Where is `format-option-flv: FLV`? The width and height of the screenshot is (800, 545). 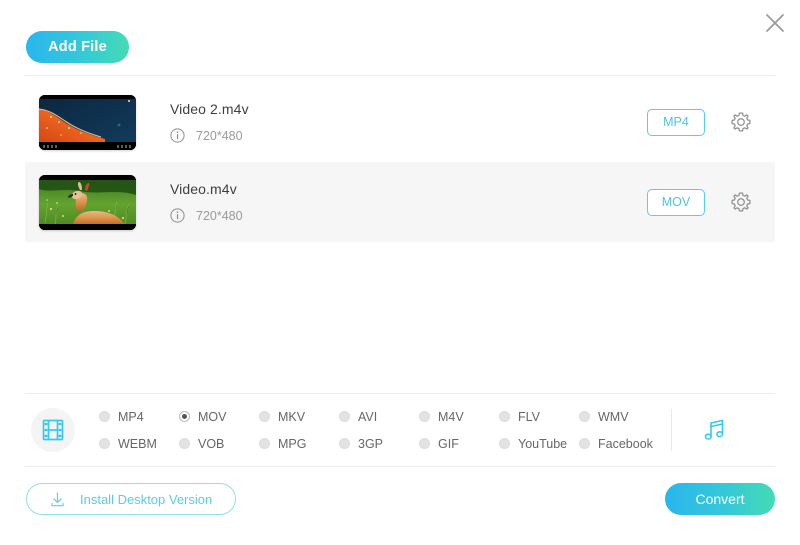 format-option-flv: FLV is located at coordinates (539, 417).